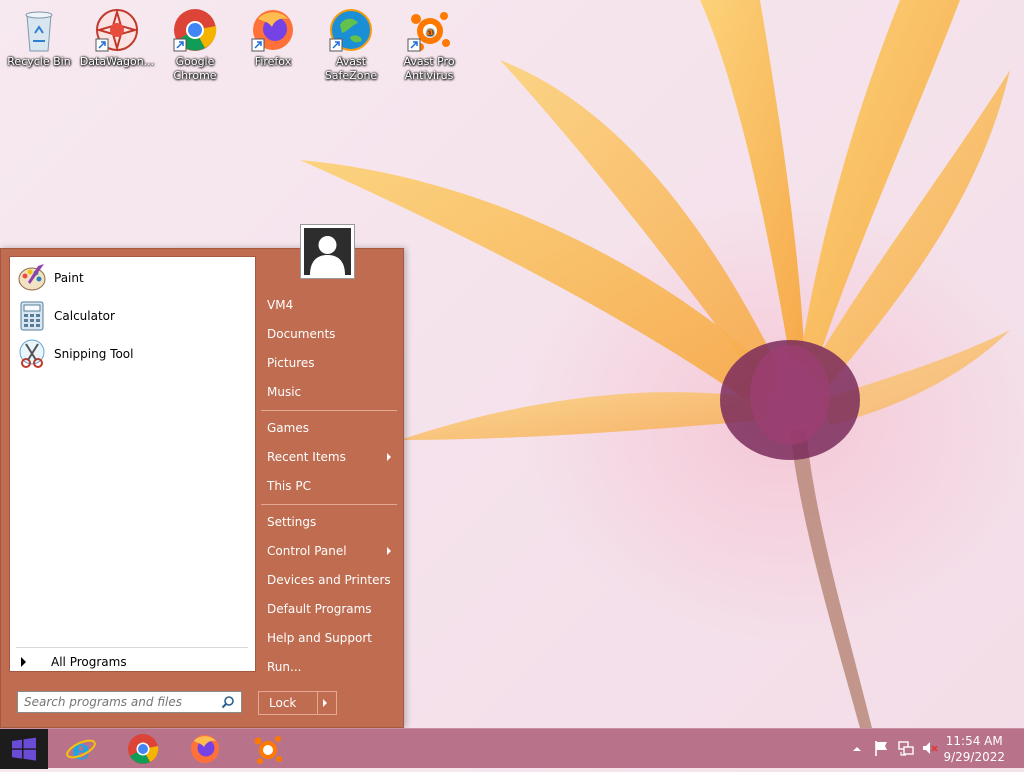  What do you see at coordinates (329, 363) in the screenshot?
I see `start-item-pictures: Pictures` at bounding box center [329, 363].